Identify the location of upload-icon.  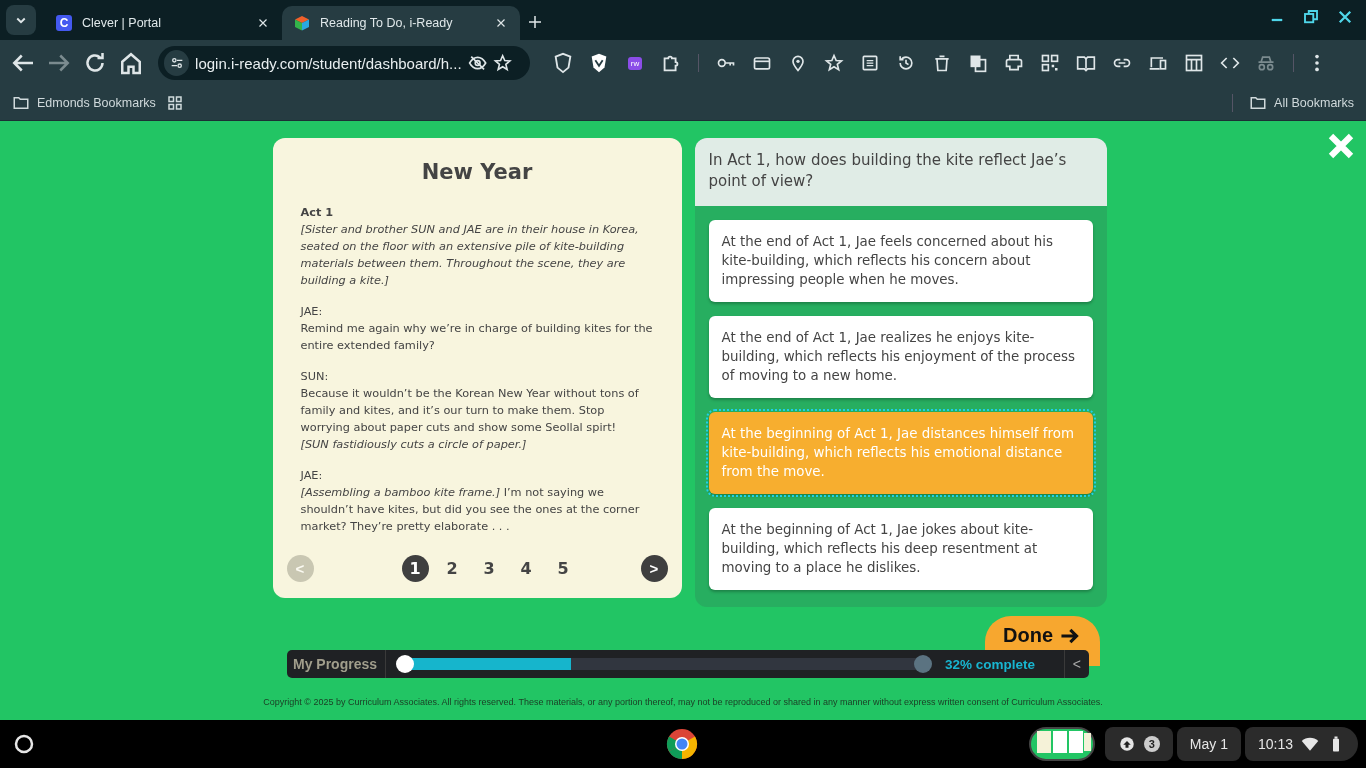
(1126, 744).